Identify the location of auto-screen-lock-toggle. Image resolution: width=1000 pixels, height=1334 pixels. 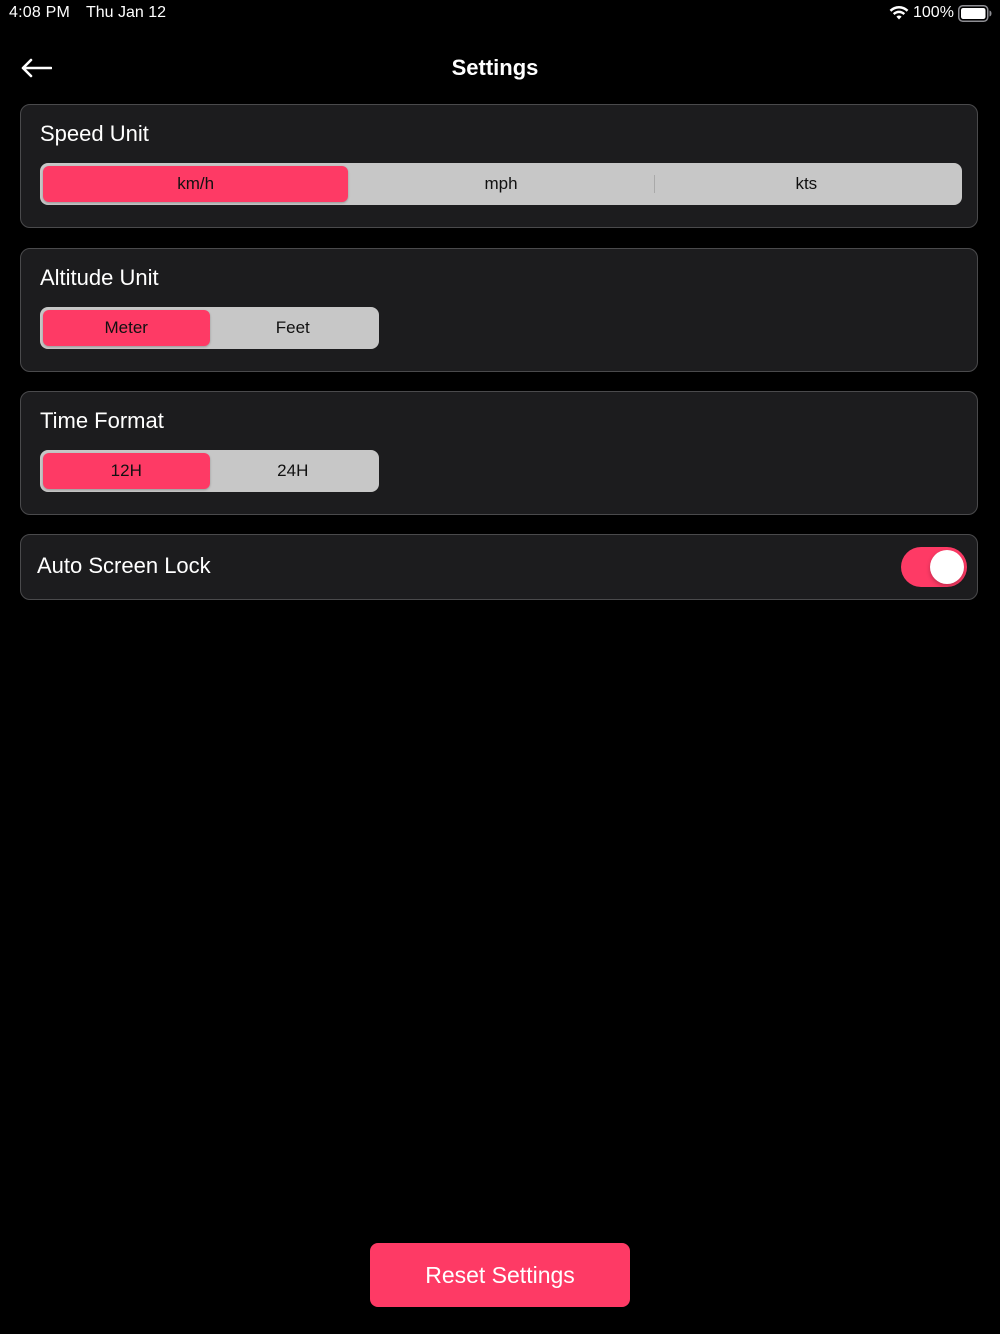
(934, 567).